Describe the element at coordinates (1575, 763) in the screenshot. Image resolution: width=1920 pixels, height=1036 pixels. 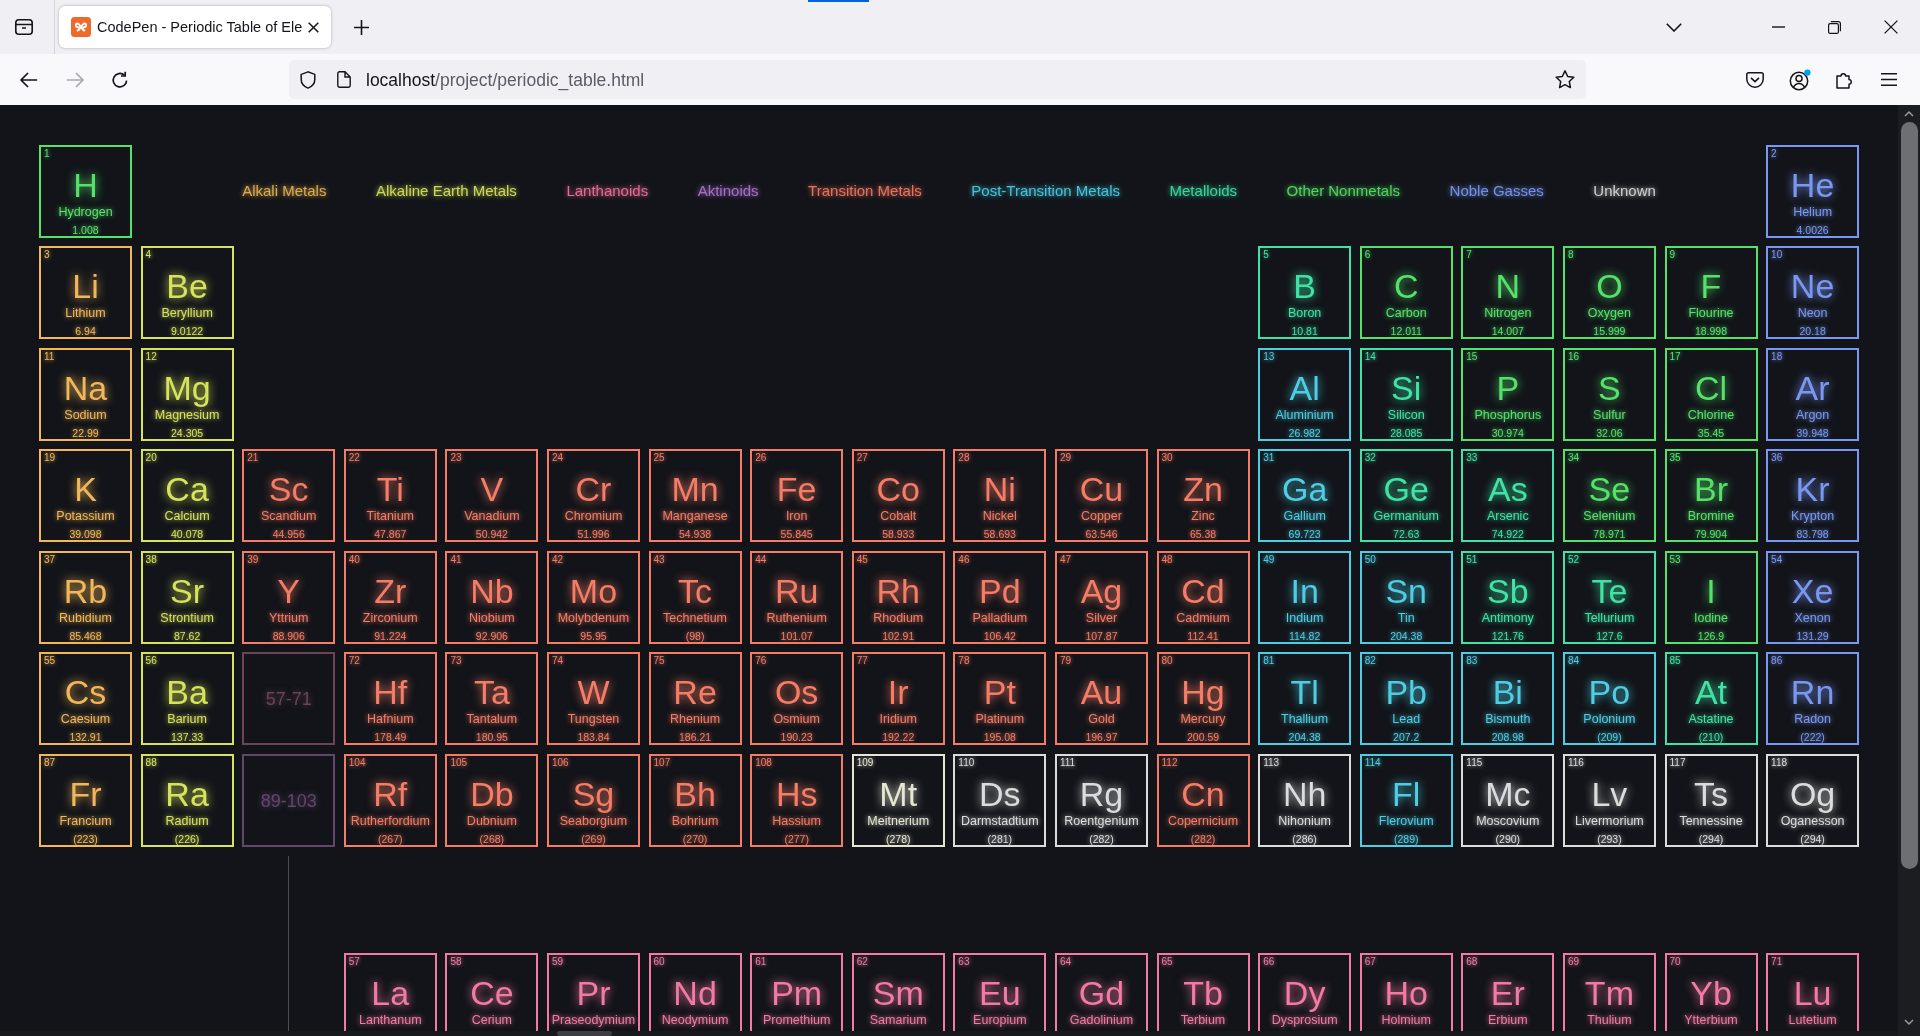
I see `atomic-number: 116` at that location.